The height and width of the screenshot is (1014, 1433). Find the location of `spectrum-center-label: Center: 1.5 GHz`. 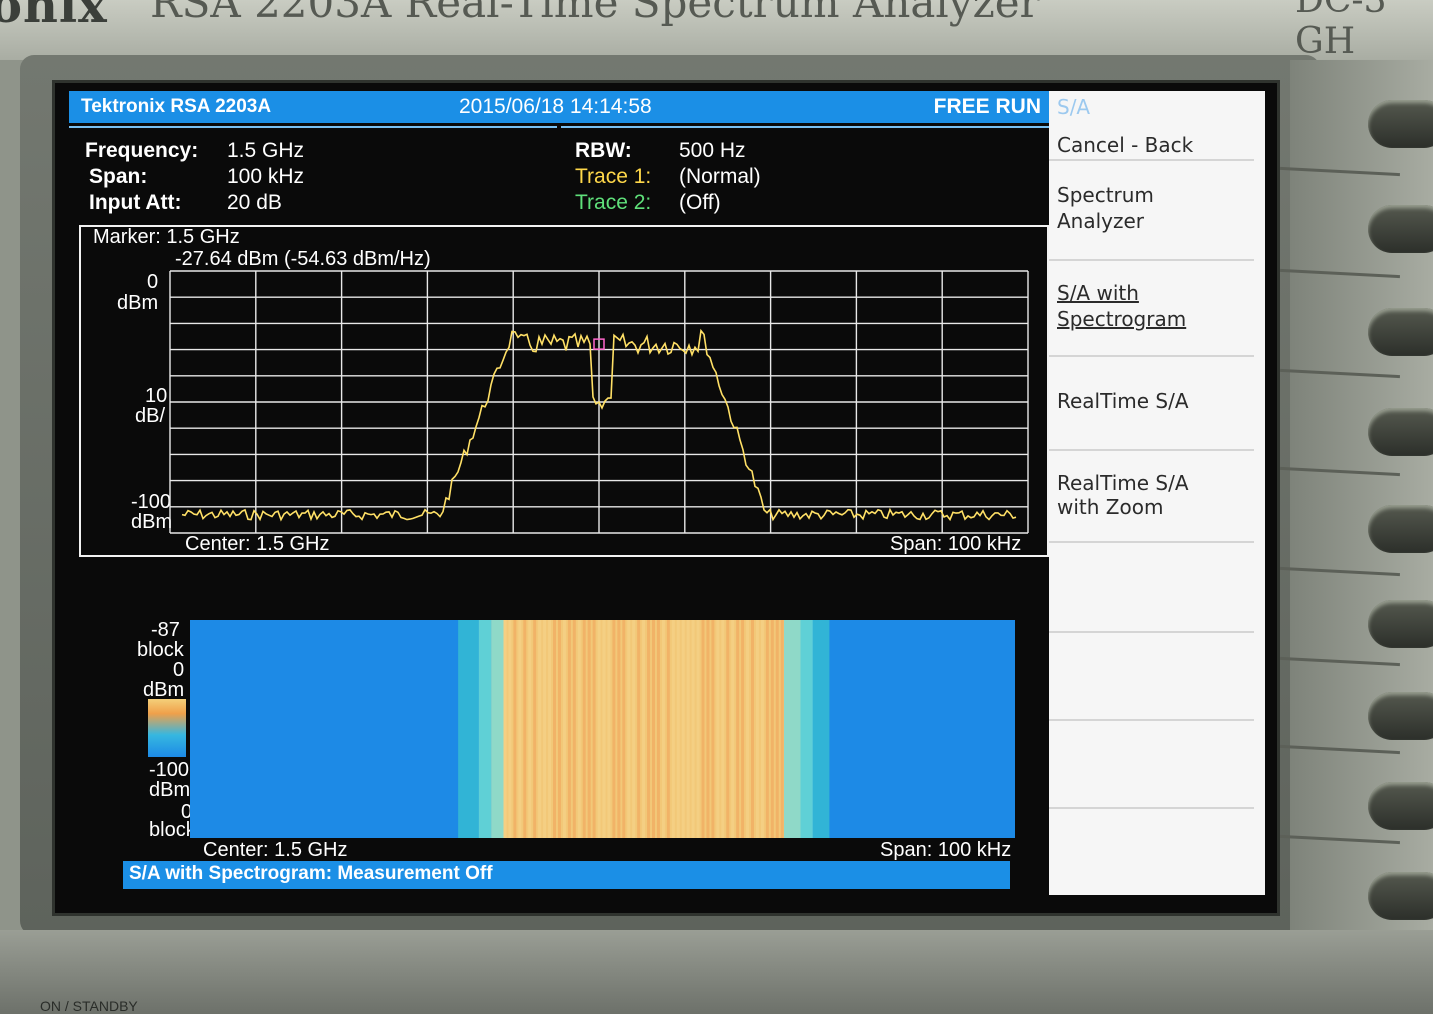

spectrum-center-label: Center: 1.5 GHz is located at coordinates (257, 544).